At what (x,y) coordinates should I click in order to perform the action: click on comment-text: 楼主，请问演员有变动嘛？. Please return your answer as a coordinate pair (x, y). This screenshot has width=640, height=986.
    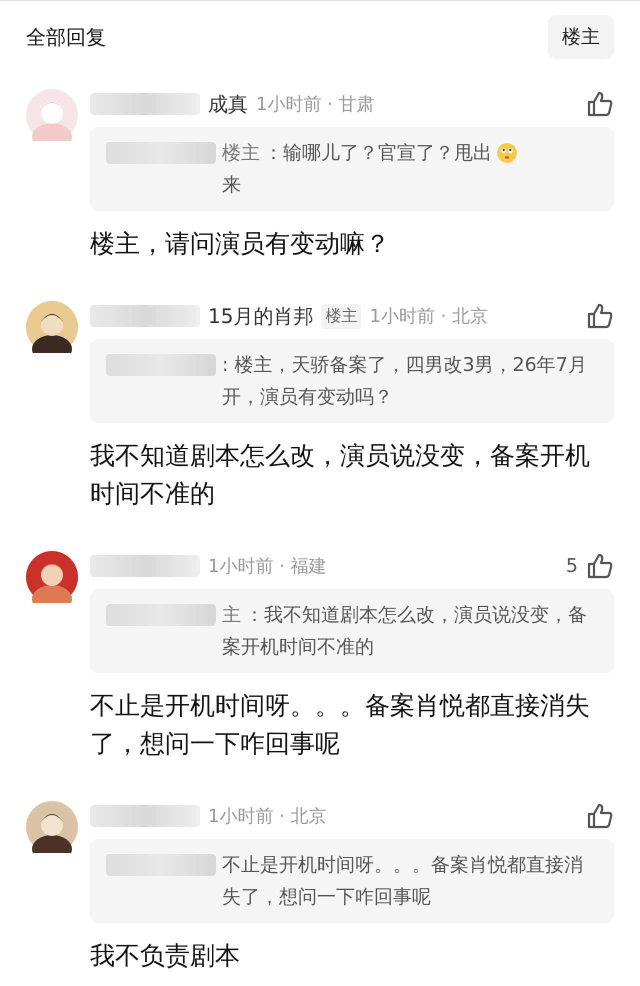
    Looking at the image, I should click on (240, 244).